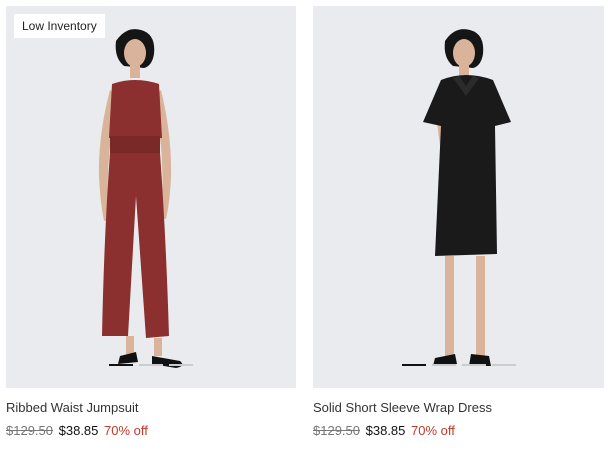  What do you see at coordinates (458, 408) in the screenshot?
I see `product-name: Solid Short Sleeve Wrap Dress` at bounding box center [458, 408].